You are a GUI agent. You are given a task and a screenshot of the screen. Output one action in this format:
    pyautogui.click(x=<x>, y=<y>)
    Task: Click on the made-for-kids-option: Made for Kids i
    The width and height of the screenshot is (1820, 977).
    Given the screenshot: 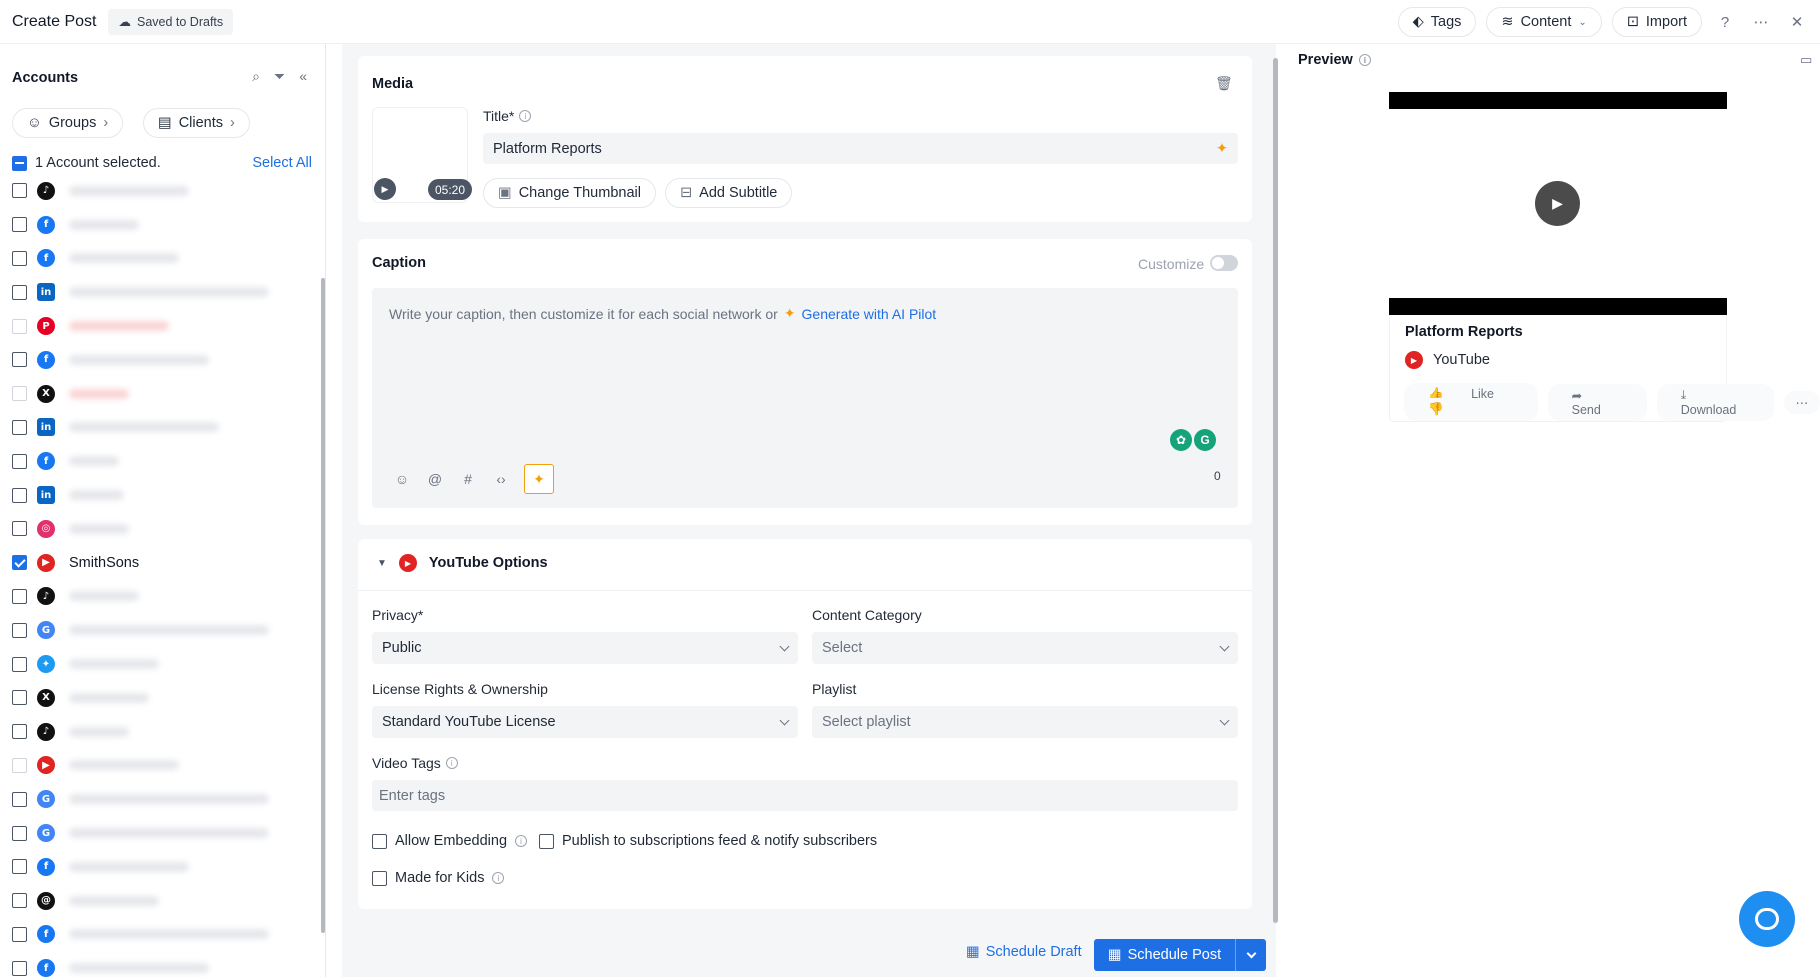 What is the action you would take?
    pyautogui.click(x=438, y=878)
    